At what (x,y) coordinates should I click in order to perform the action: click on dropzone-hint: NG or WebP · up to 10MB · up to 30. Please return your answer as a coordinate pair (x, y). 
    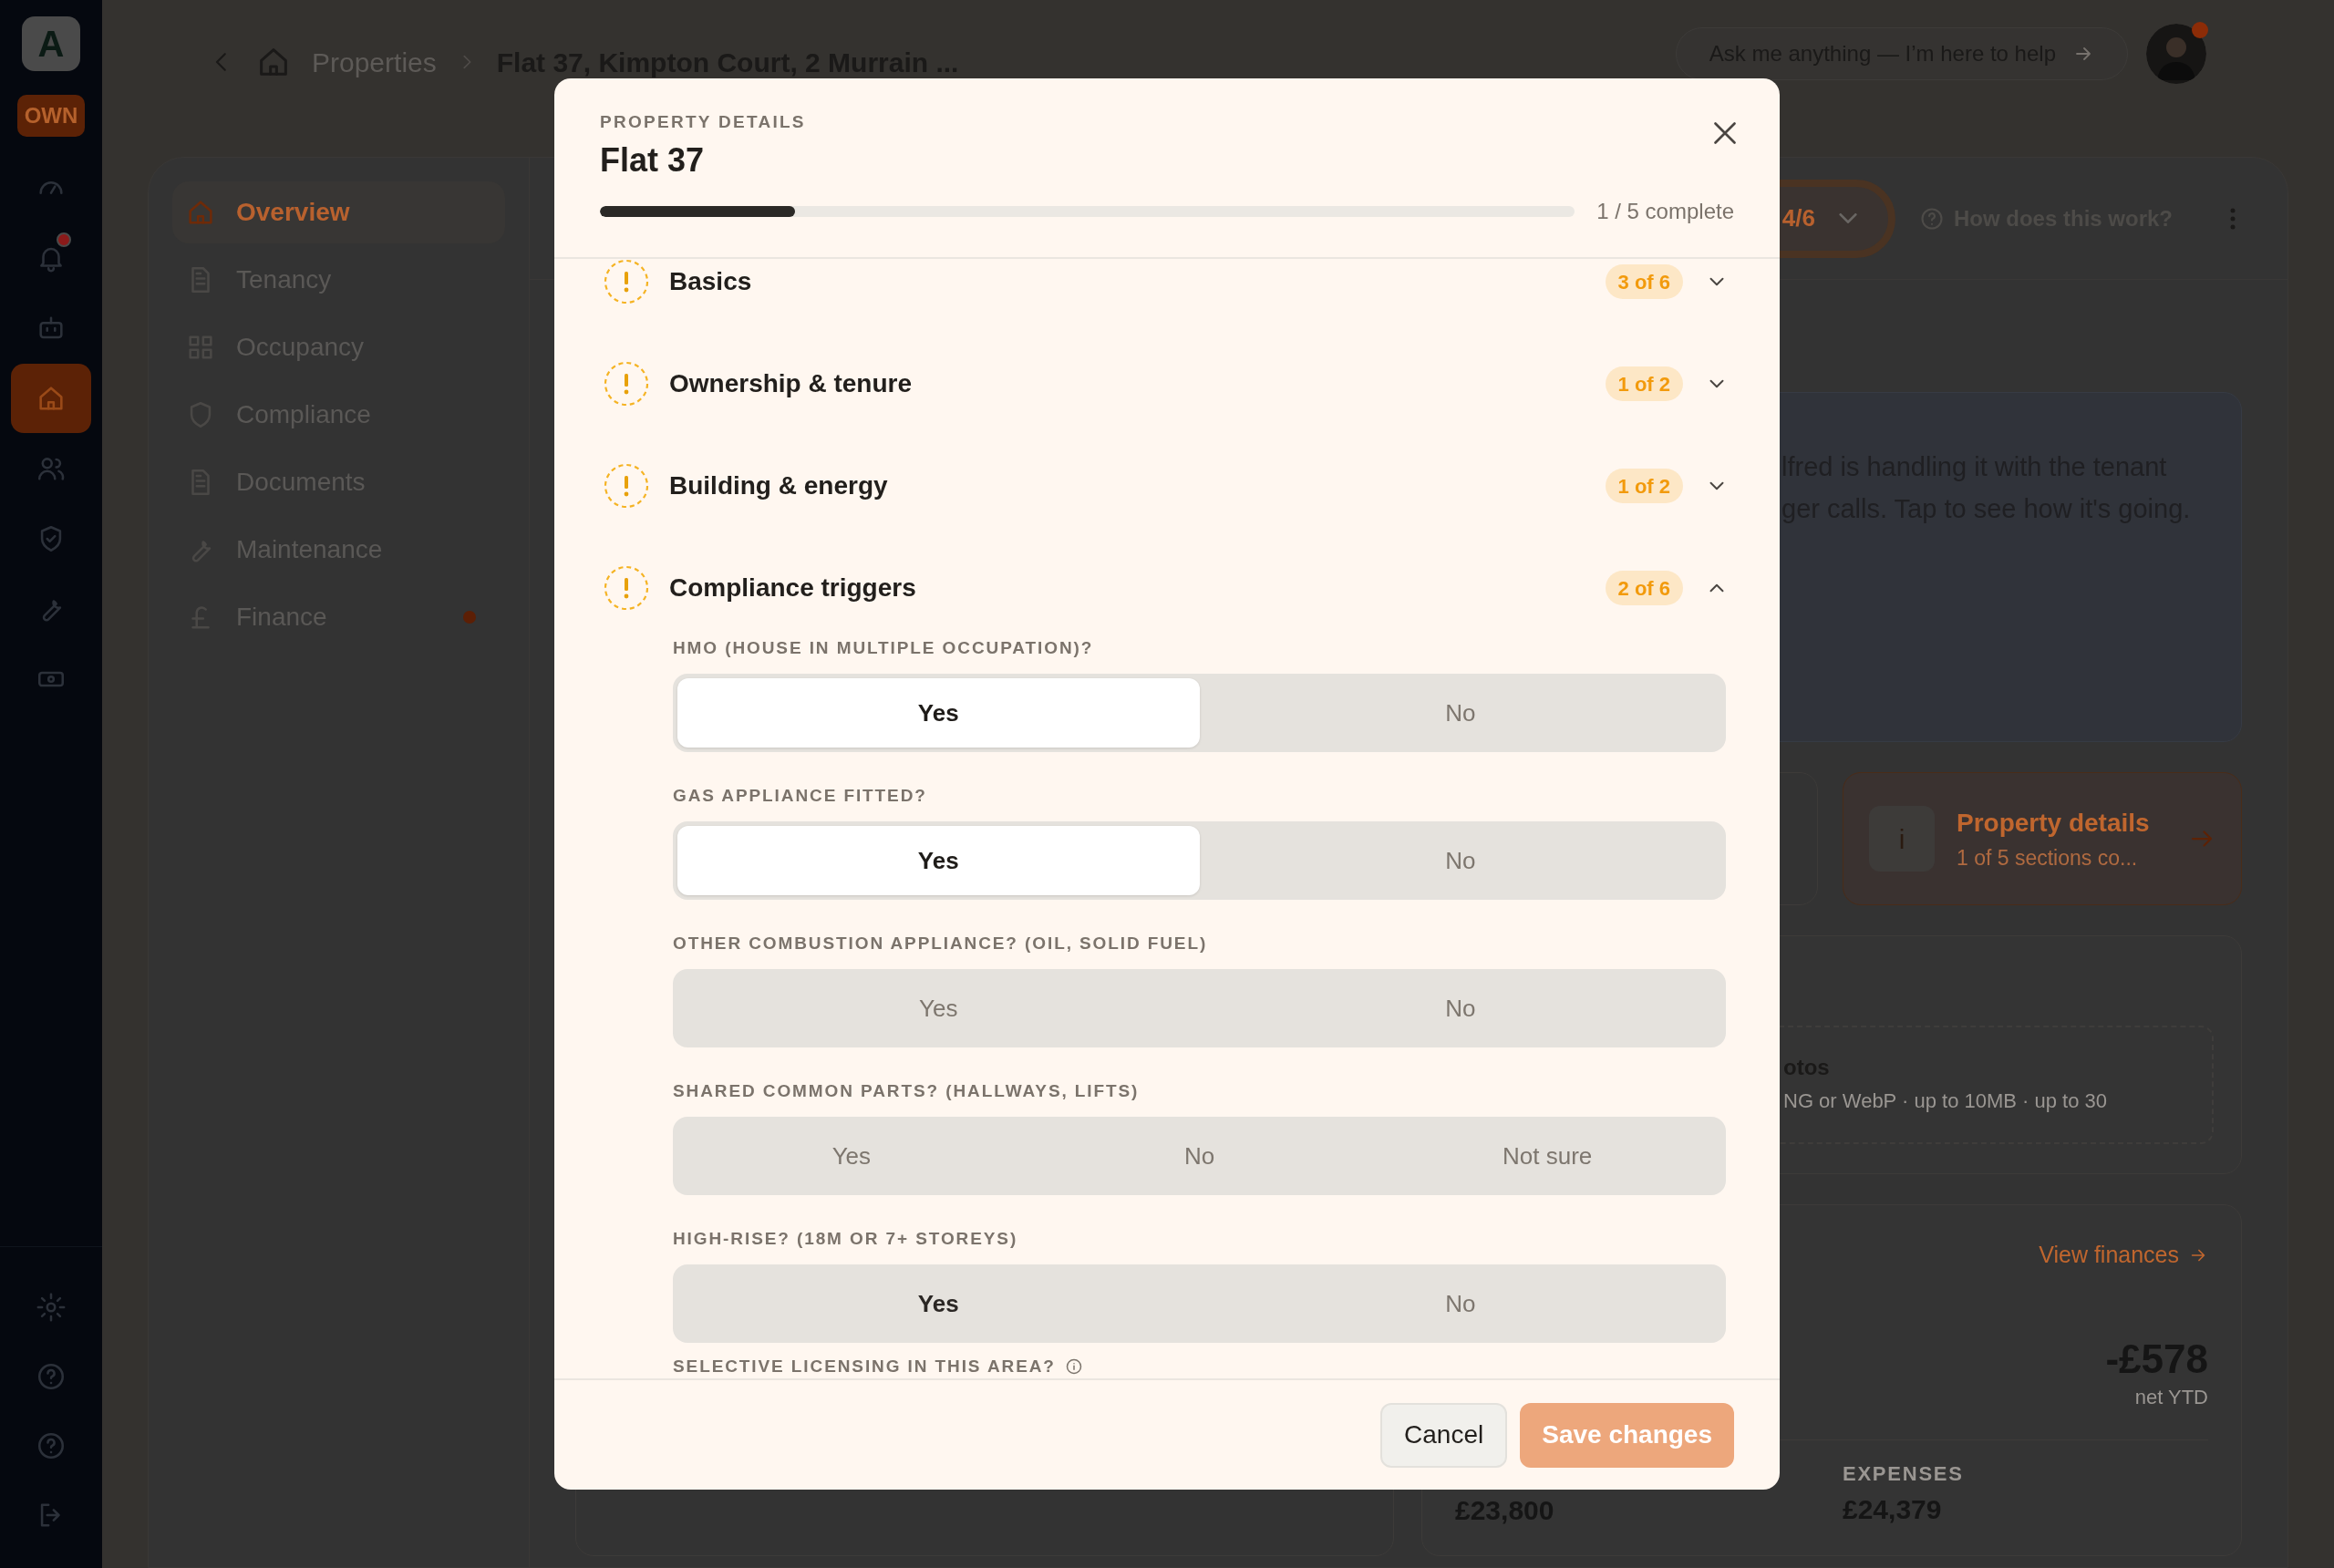
    Looking at the image, I should click on (1946, 1101).